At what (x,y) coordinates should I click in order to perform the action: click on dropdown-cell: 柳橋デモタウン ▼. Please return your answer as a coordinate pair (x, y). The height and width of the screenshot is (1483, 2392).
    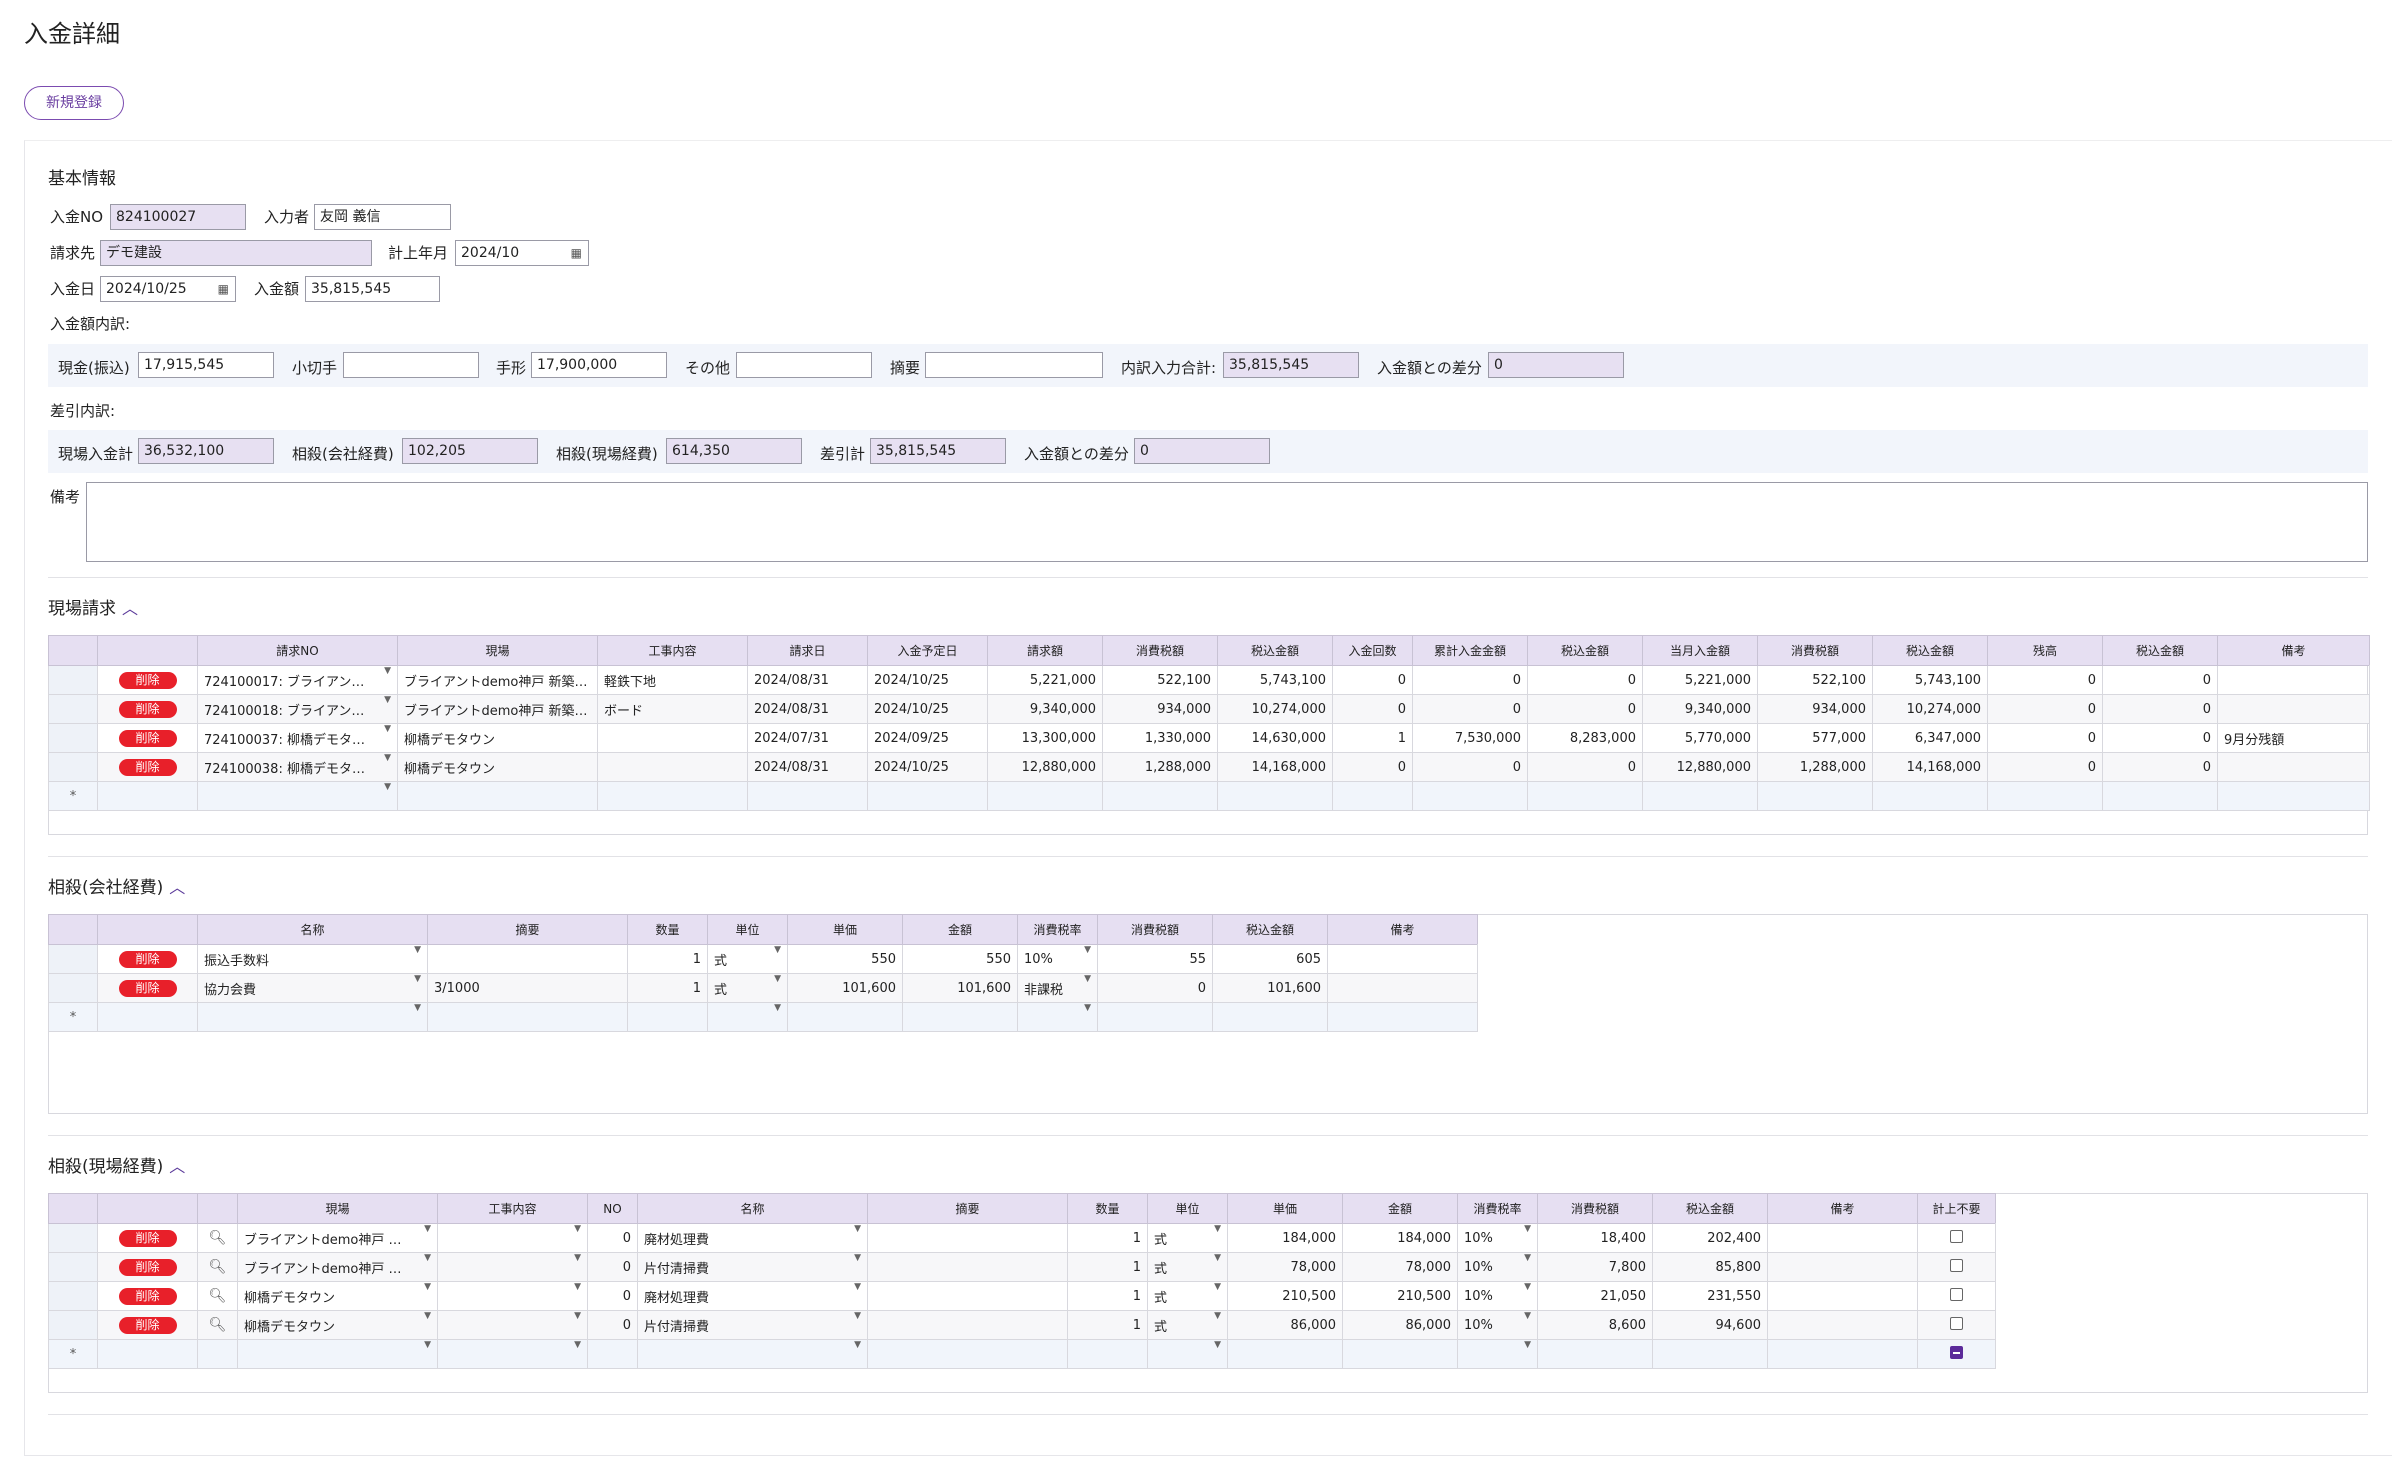
    Looking at the image, I should click on (337, 1325).